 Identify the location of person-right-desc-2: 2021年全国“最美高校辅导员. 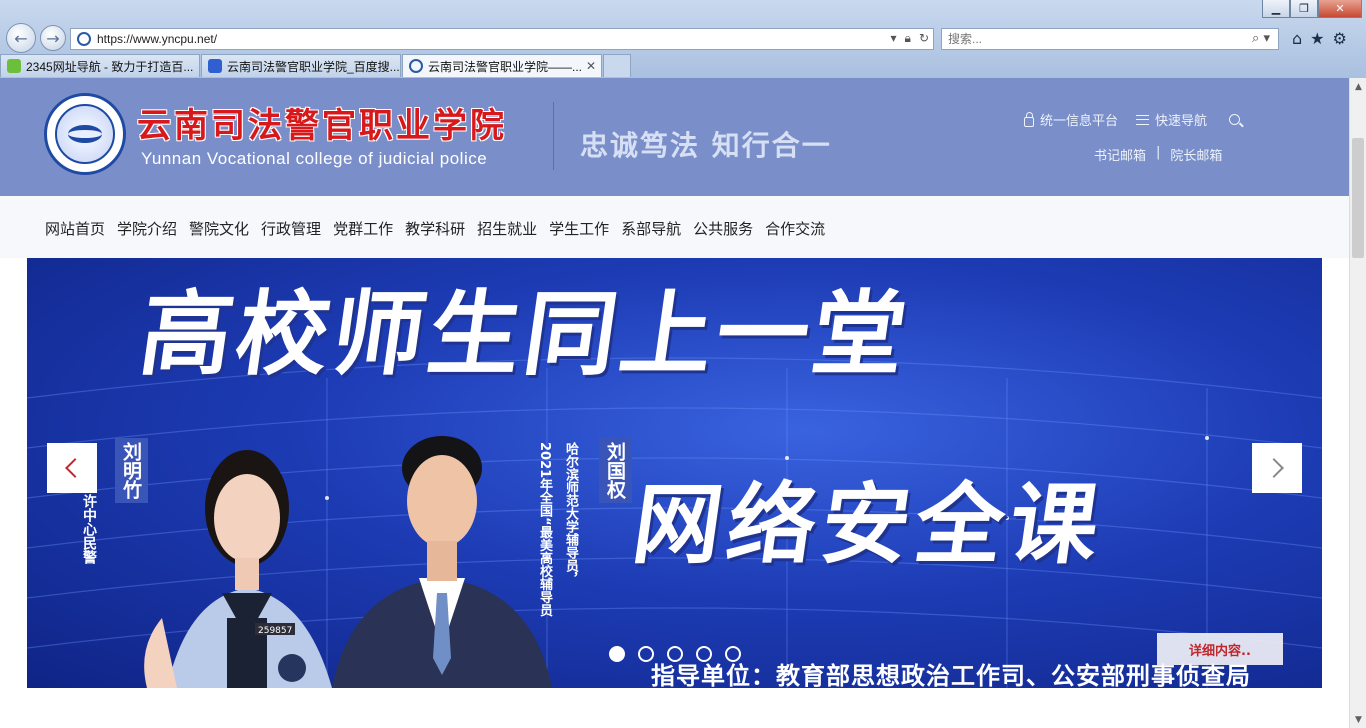
(544, 529).